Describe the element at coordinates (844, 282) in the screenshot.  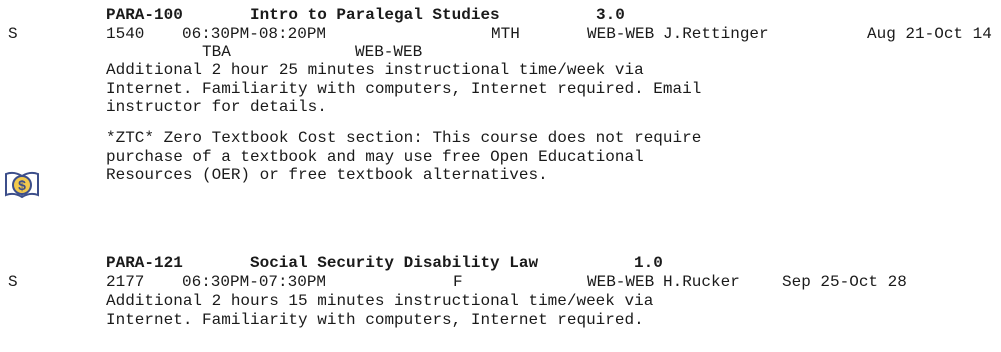
I see `section-dates: Sep 25-Oct 28` at that location.